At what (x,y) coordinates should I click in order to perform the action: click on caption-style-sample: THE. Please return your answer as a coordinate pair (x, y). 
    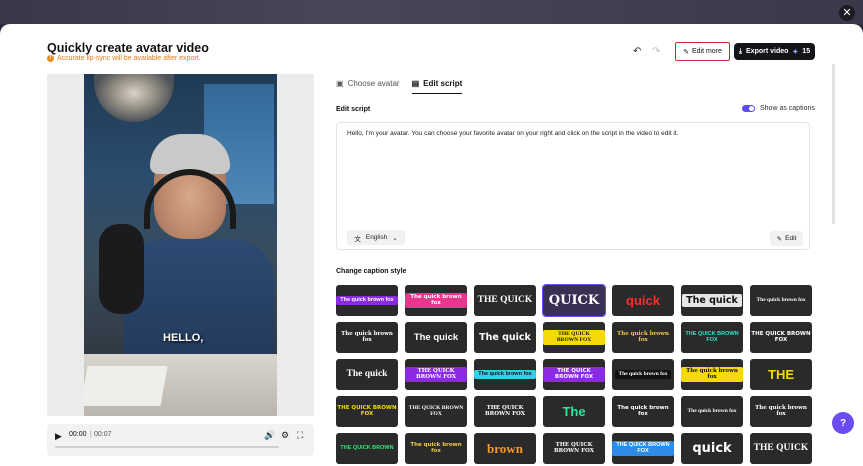
    Looking at the image, I should click on (781, 374).